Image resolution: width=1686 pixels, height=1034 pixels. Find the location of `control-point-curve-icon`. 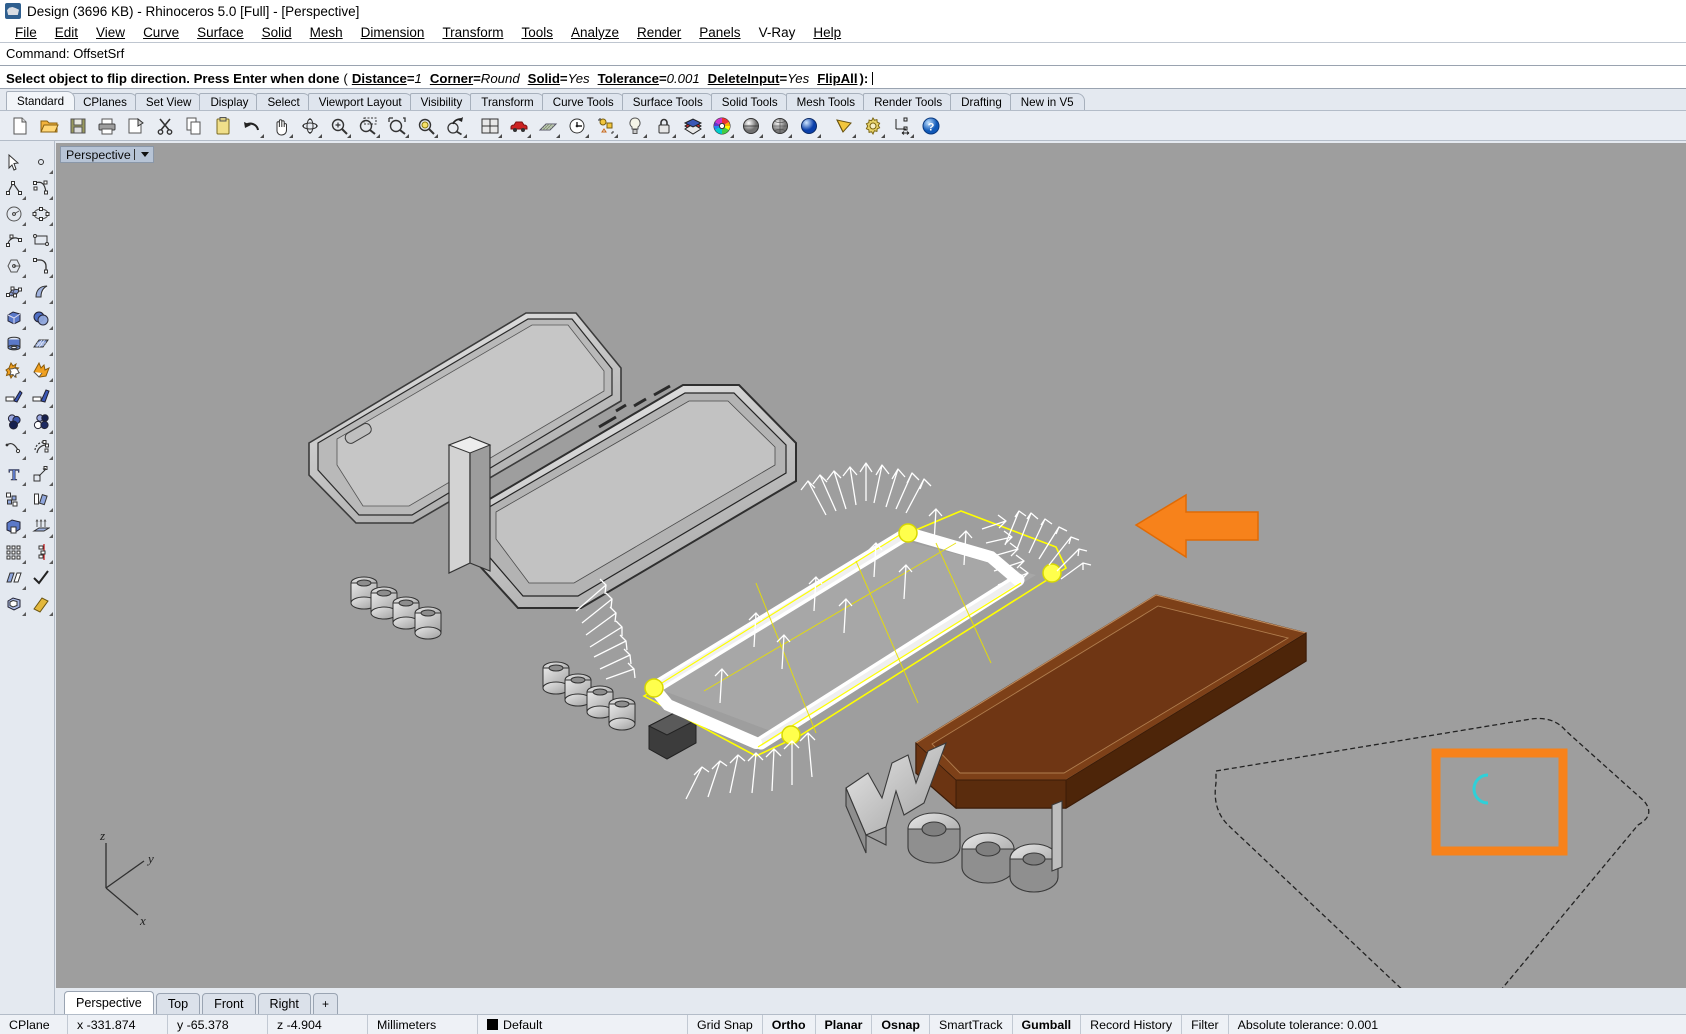

control-point-curve-icon is located at coordinates (40, 188).